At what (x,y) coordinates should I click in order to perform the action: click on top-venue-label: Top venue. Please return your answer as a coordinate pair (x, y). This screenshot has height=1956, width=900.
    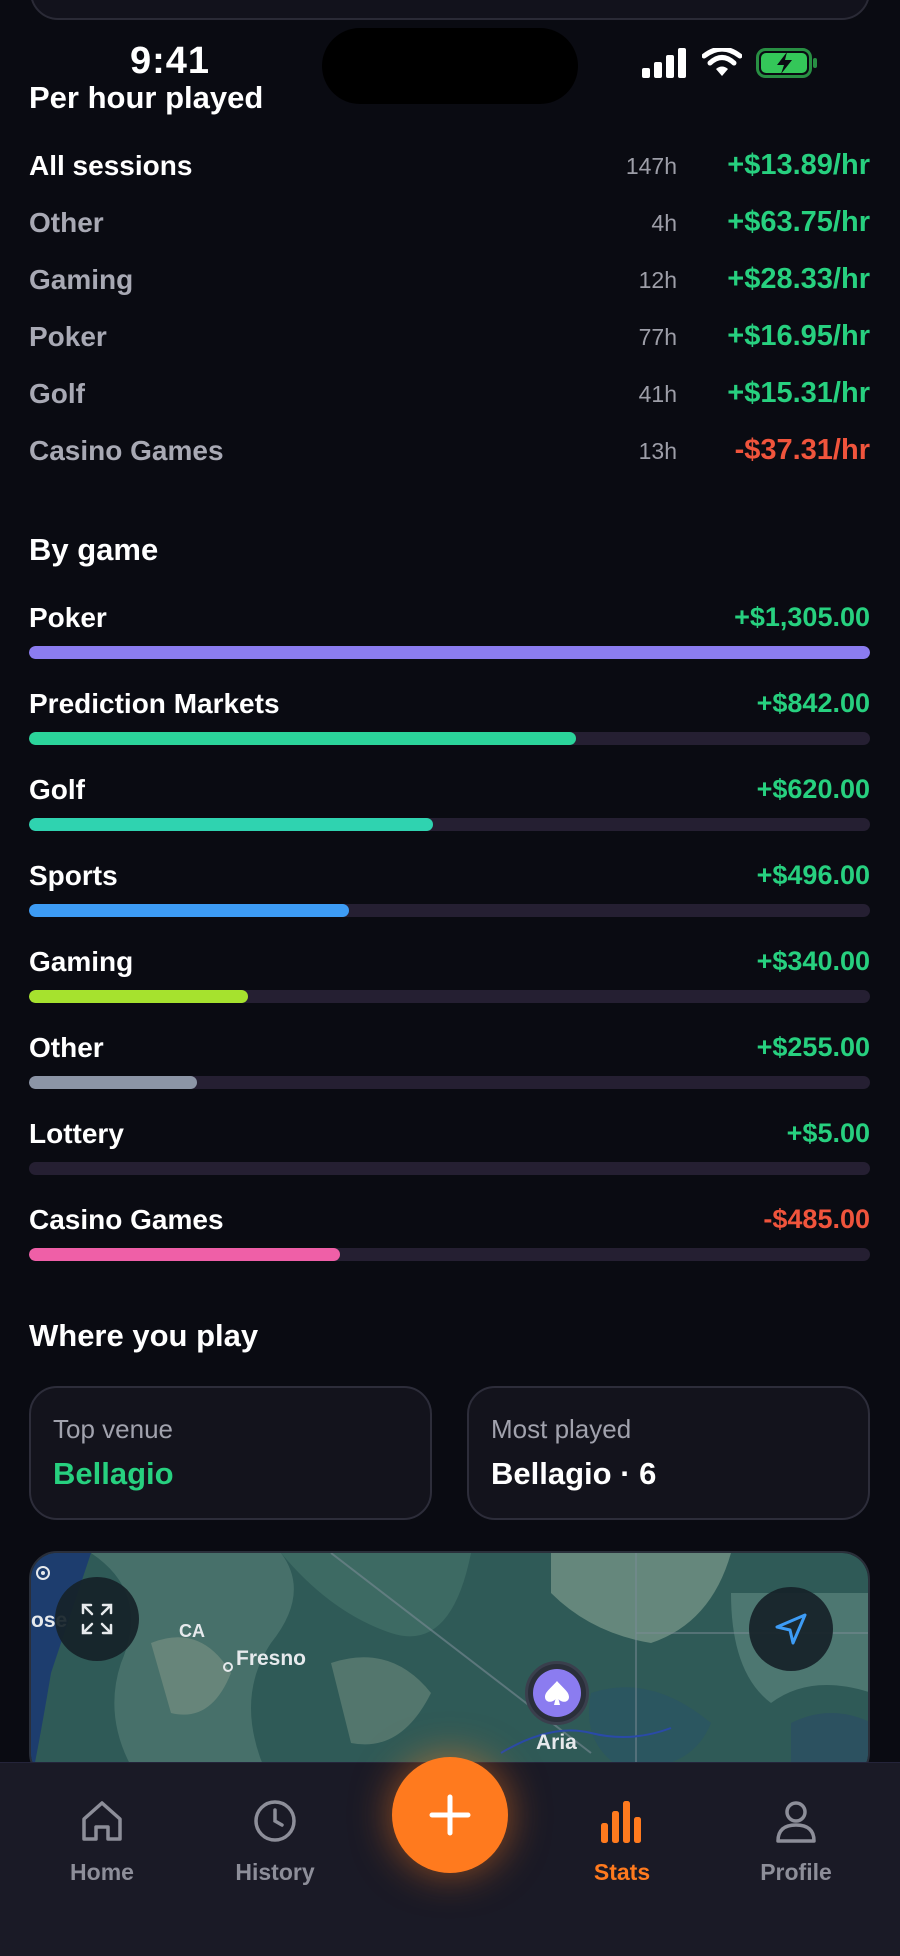
    Looking at the image, I should click on (113, 1429).